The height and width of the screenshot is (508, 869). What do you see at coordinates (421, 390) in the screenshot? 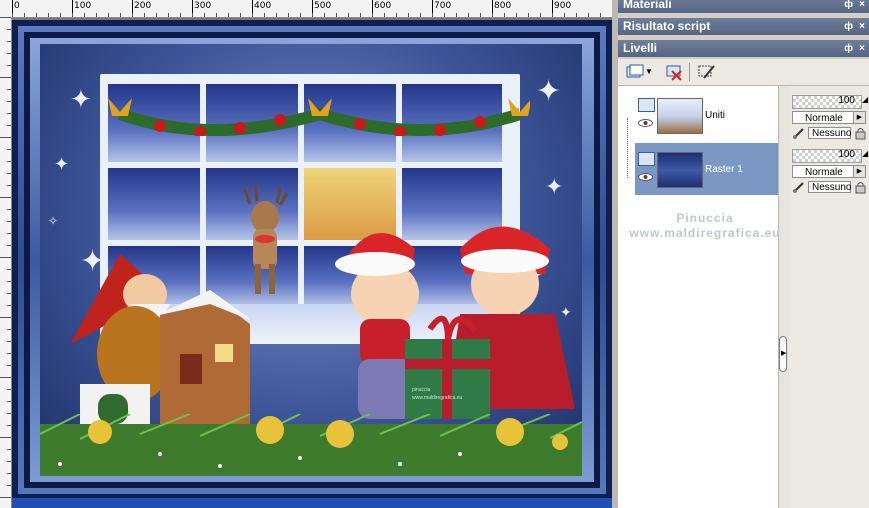
I see `image-signature-name: pinuccia` at bounding box center [421, 390].